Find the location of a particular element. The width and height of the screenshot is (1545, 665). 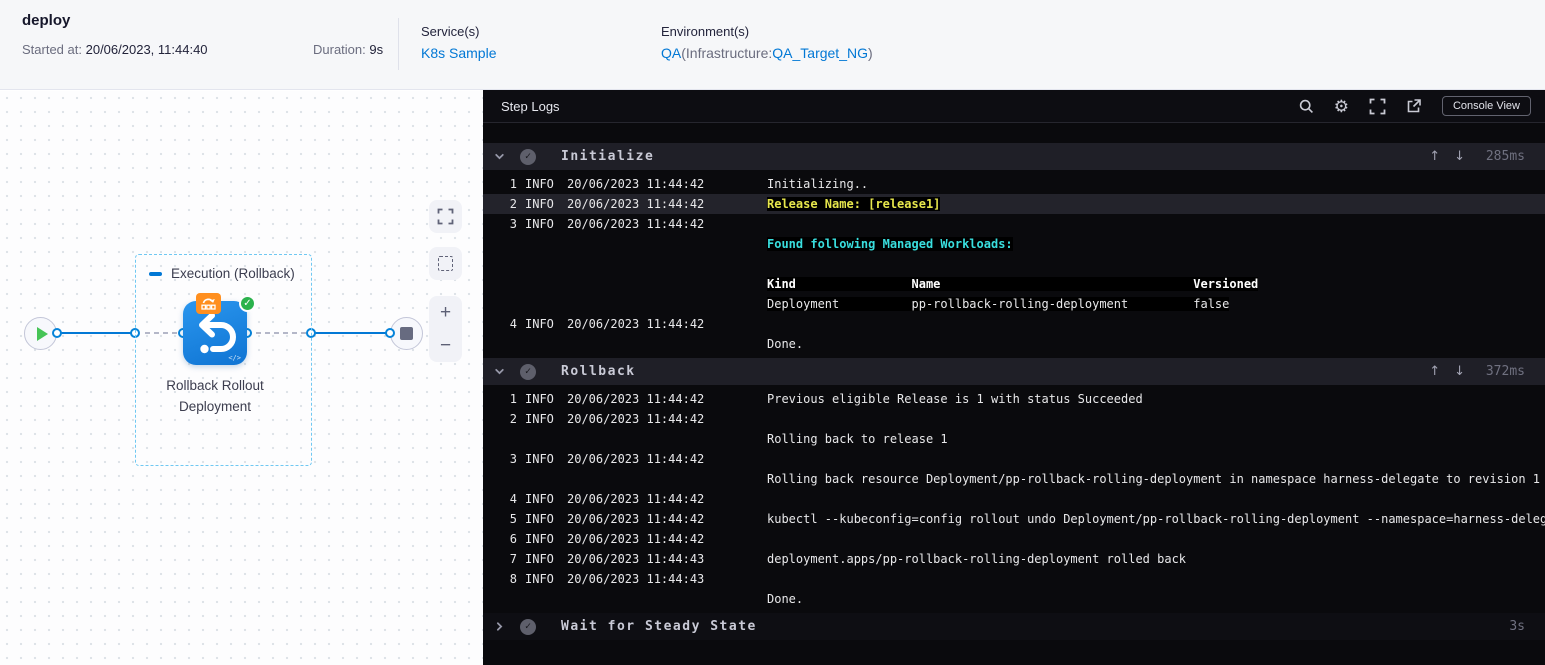

zoom-in-button: + is located at coordinates (445, 312).